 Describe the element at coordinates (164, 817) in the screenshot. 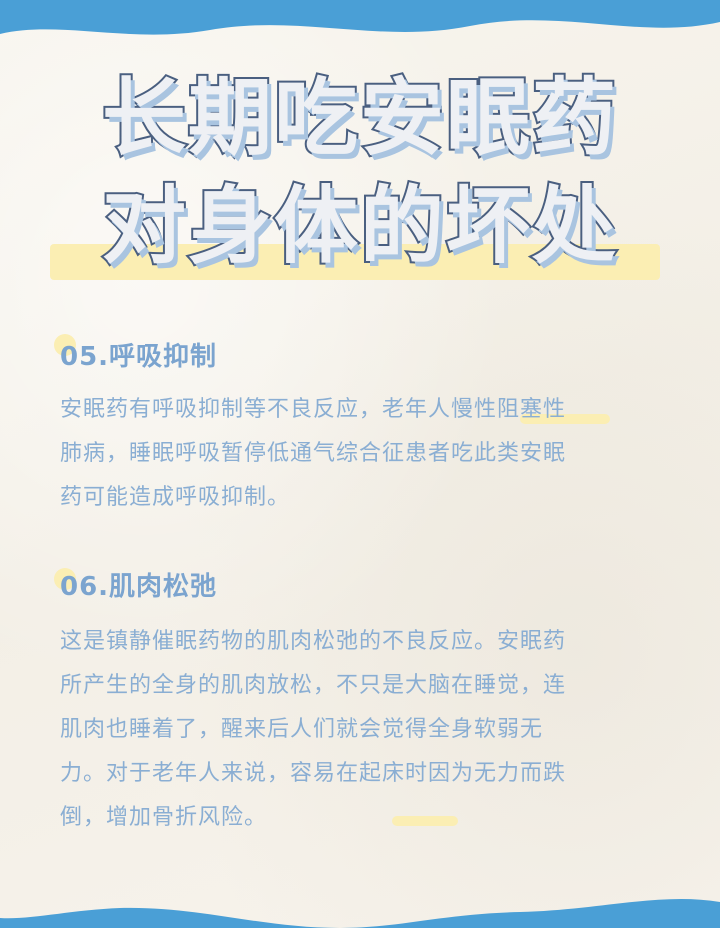

I see `body-line: 倒，增加骨折风险。` at that location.